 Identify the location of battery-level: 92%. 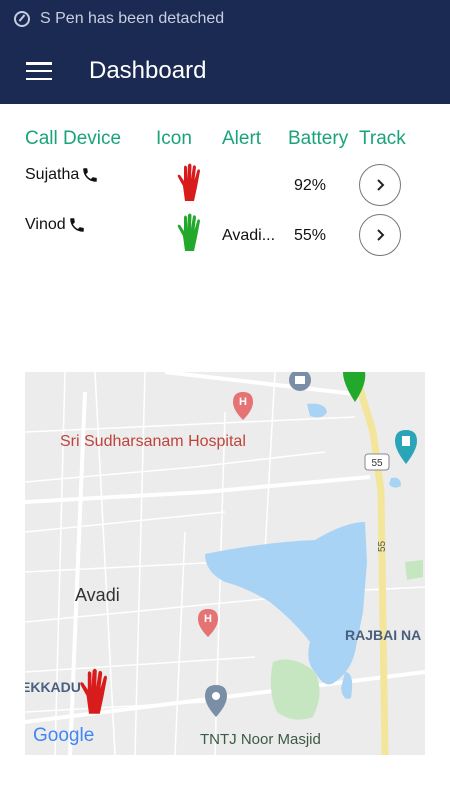
(310, 185).